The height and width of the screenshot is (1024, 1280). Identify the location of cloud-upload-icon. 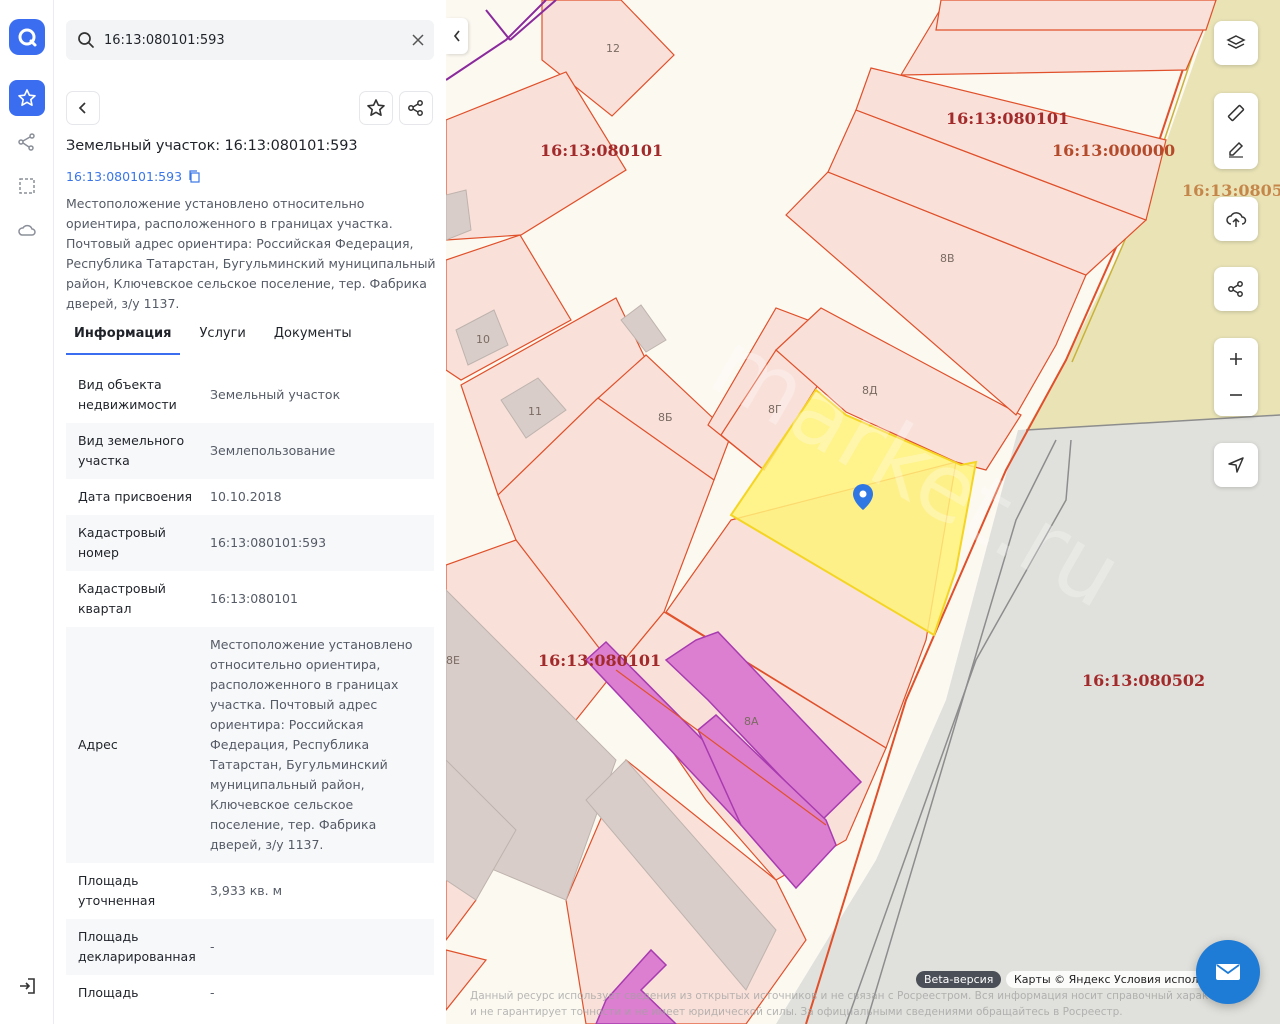
(1236, 219).